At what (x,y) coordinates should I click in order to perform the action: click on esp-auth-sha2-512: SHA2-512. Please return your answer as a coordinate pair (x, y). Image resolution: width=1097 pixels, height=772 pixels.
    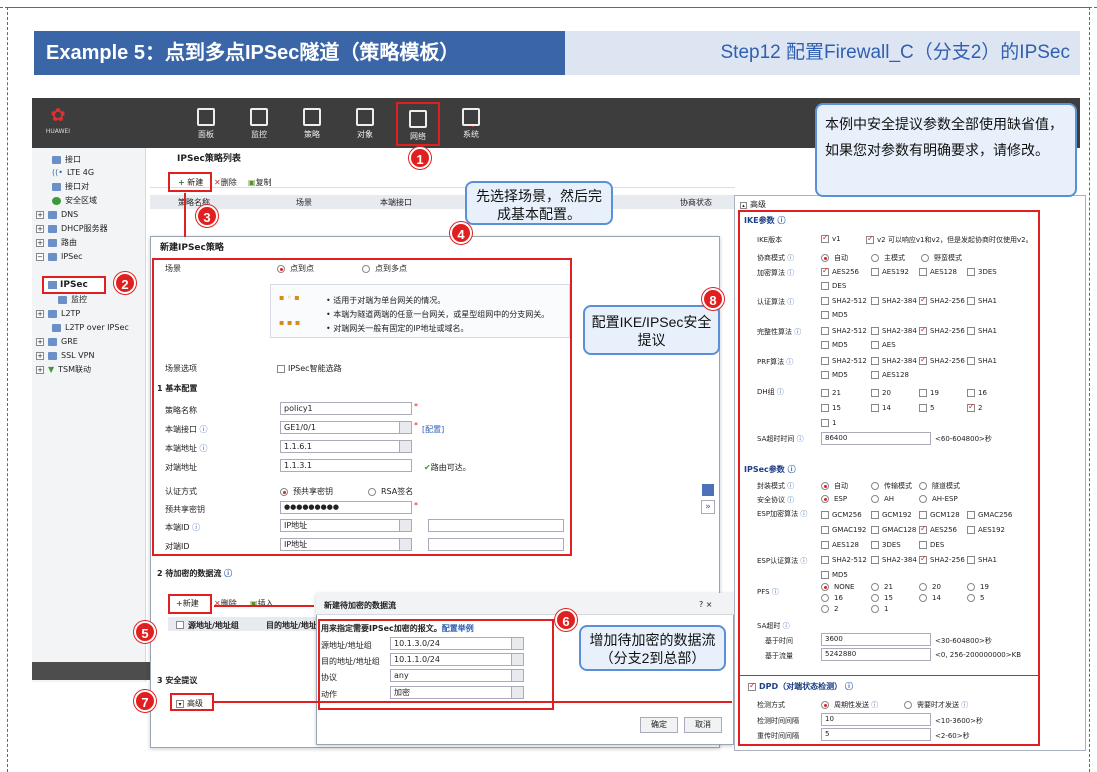
    Looking at the image, I should click on (844, 560).